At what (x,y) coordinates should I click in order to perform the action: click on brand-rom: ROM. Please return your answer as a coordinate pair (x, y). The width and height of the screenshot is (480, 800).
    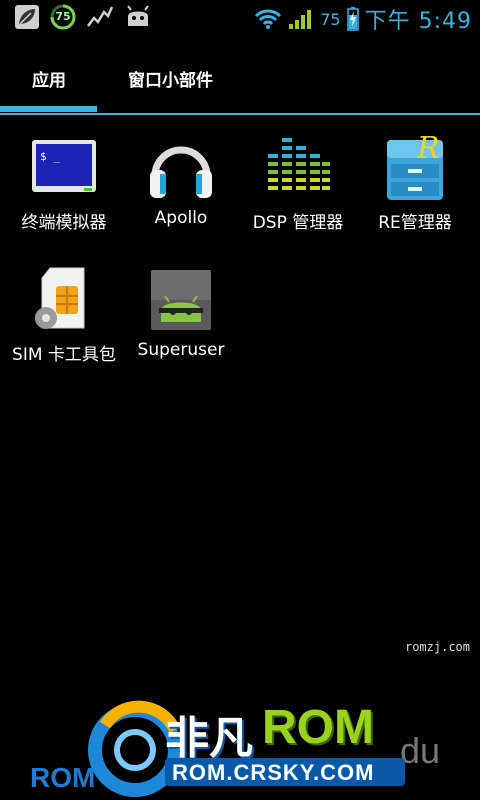
    Looking at the image, I should click on (318, 727).